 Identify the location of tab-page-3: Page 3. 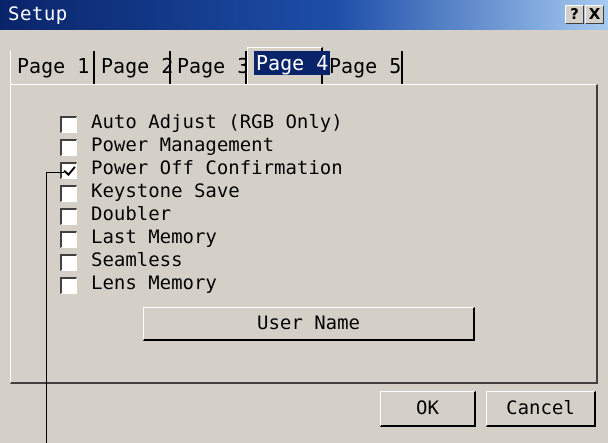
(210, 68).